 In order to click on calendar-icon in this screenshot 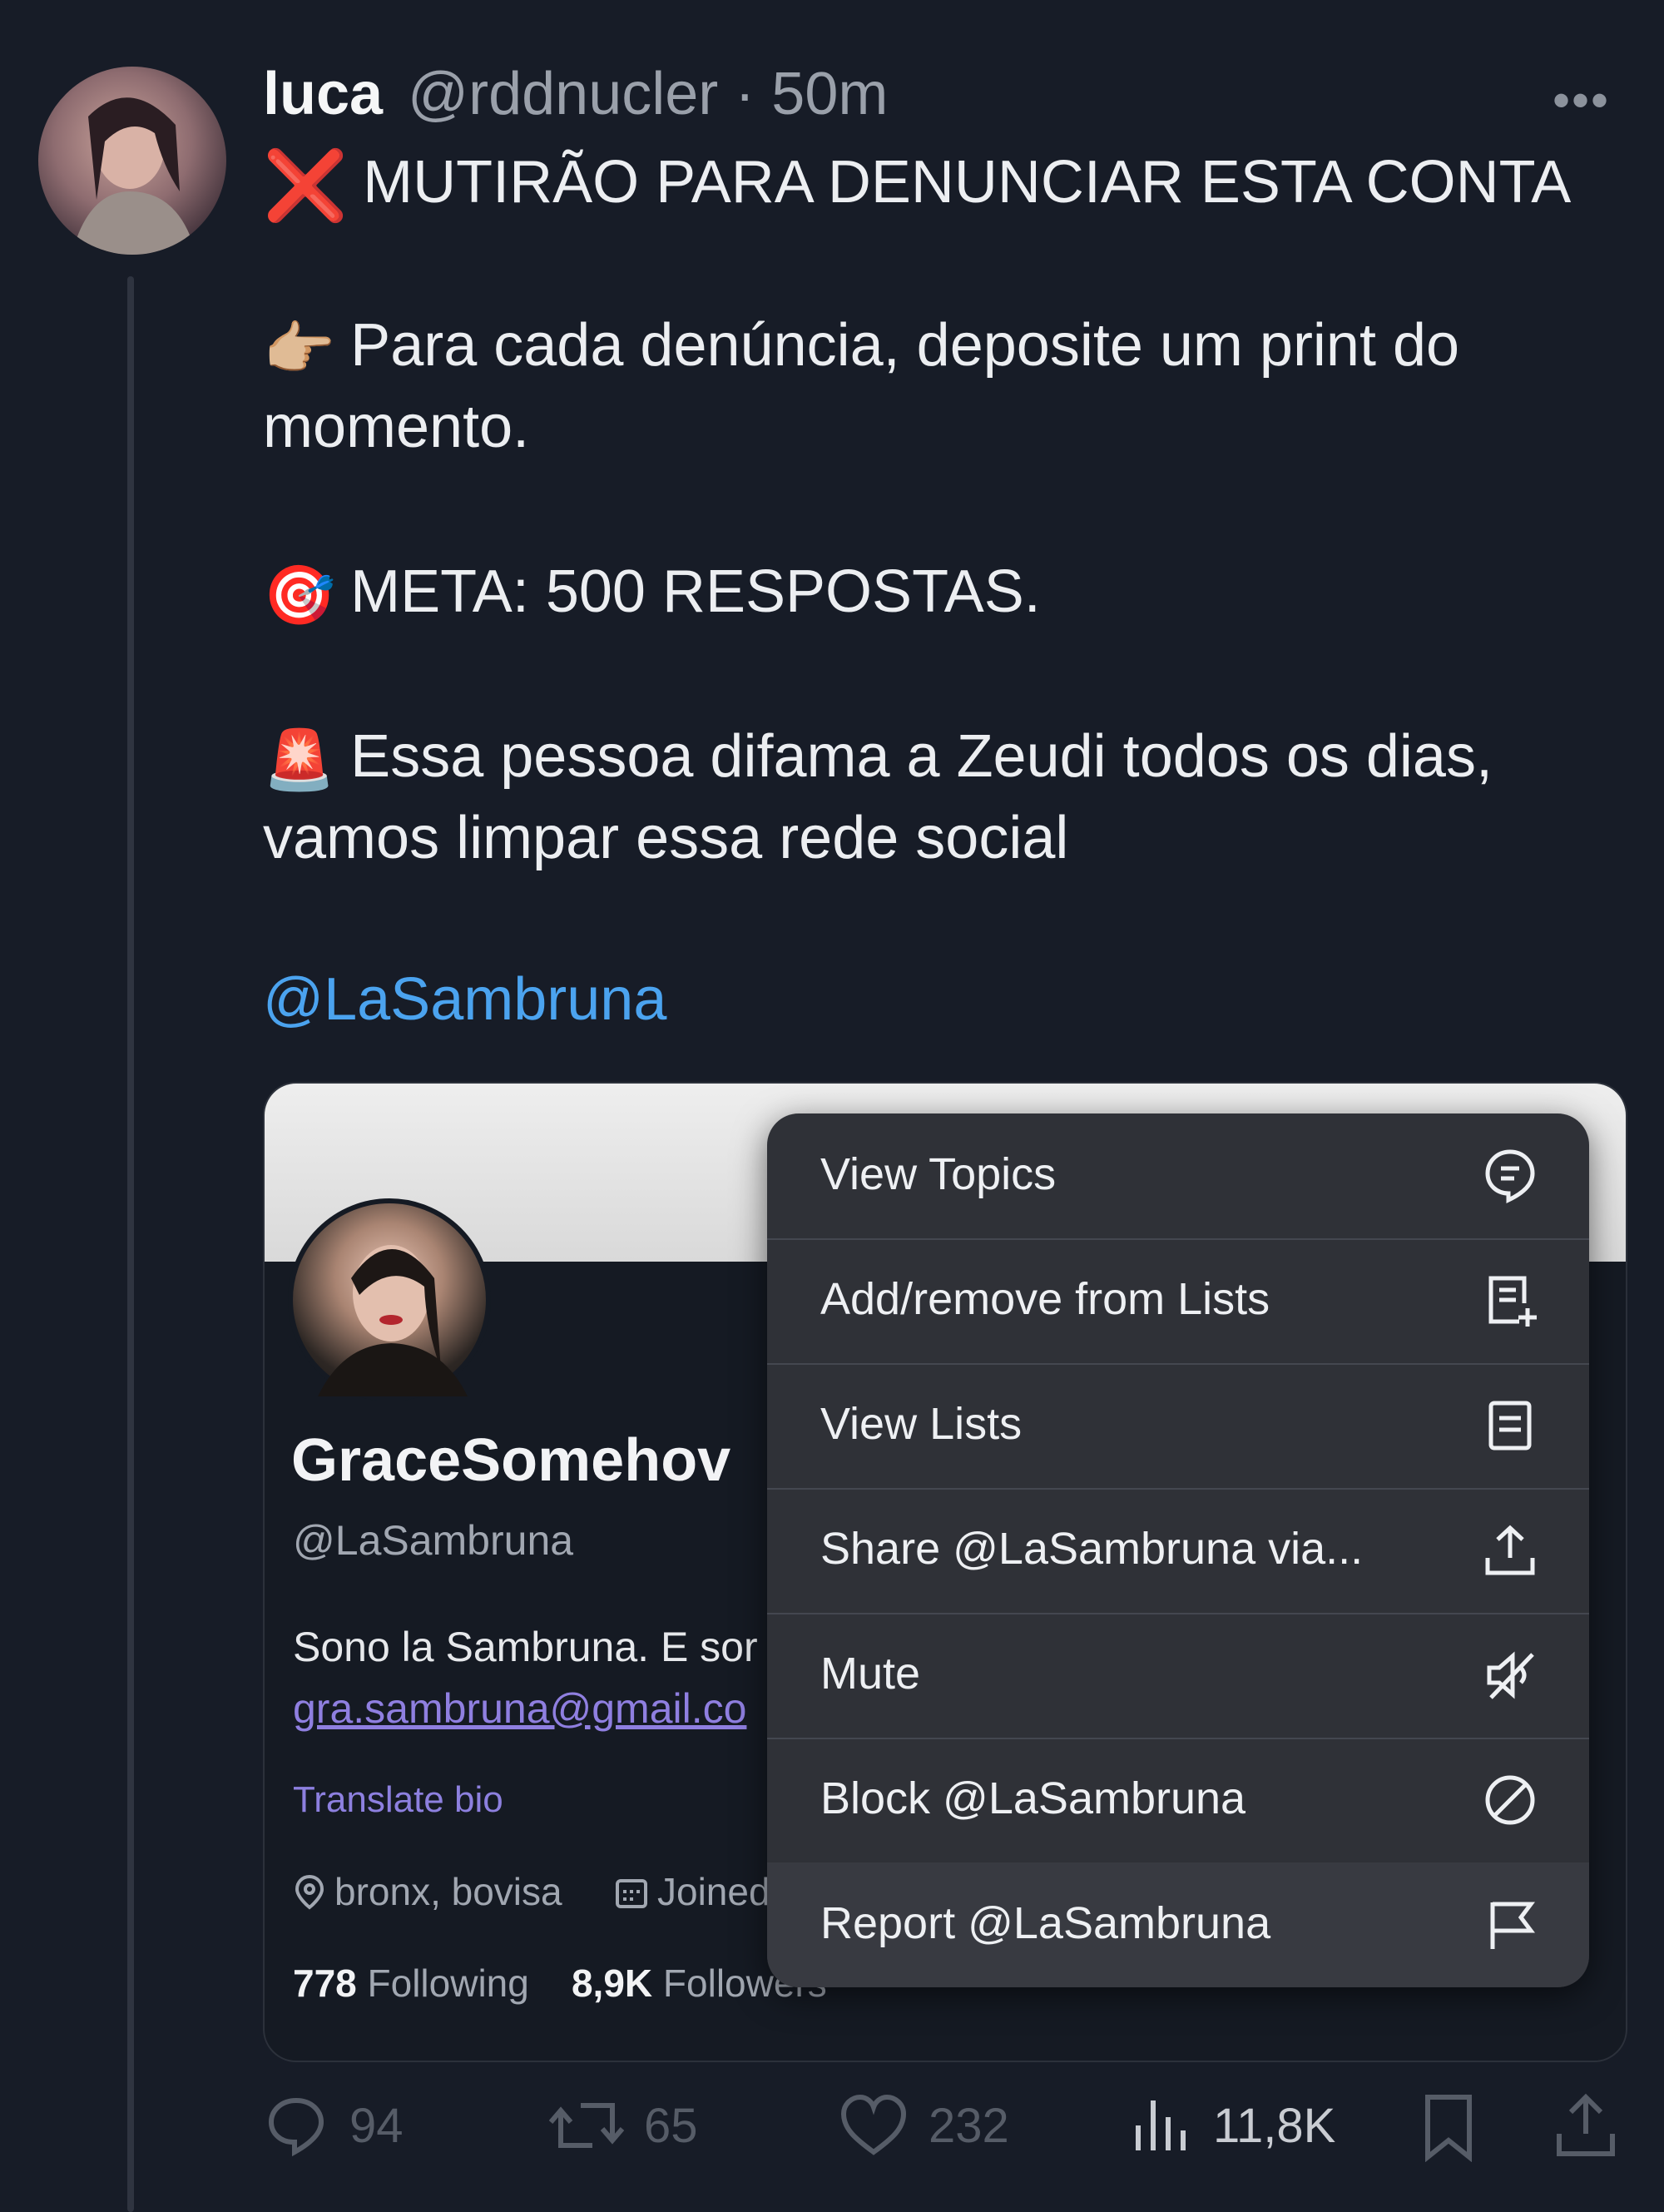, I will do `click(631, 1893)`.